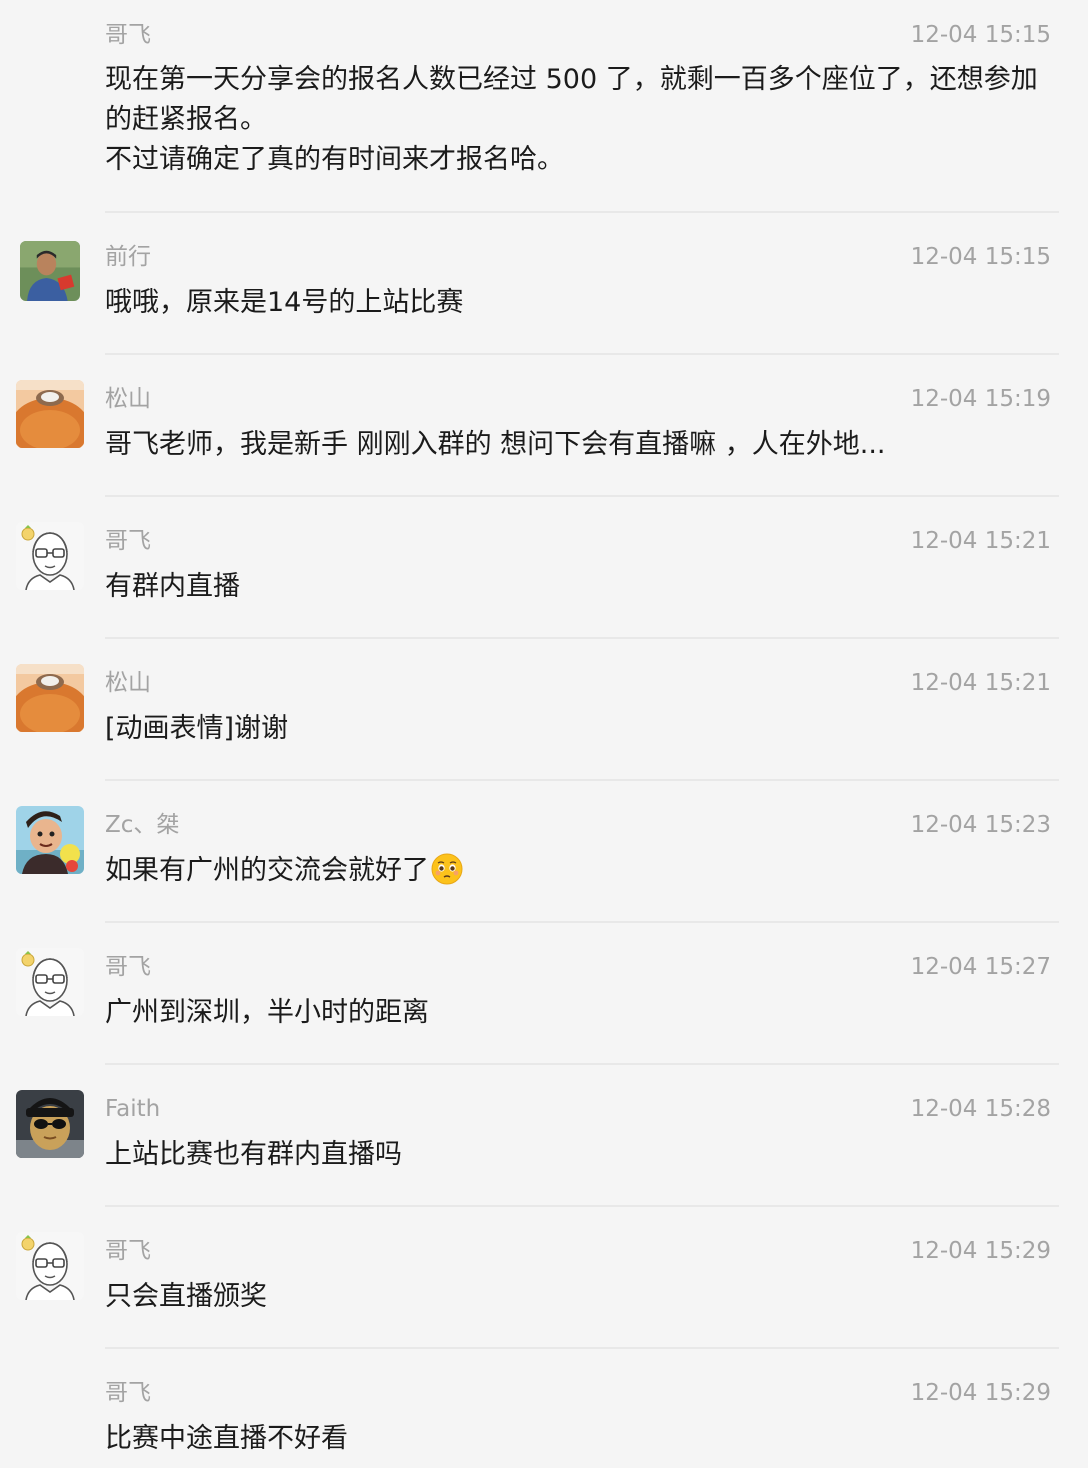 The image size is (1088, 1468). I want to click on cartoon-character-avatar, so click(50, 840).